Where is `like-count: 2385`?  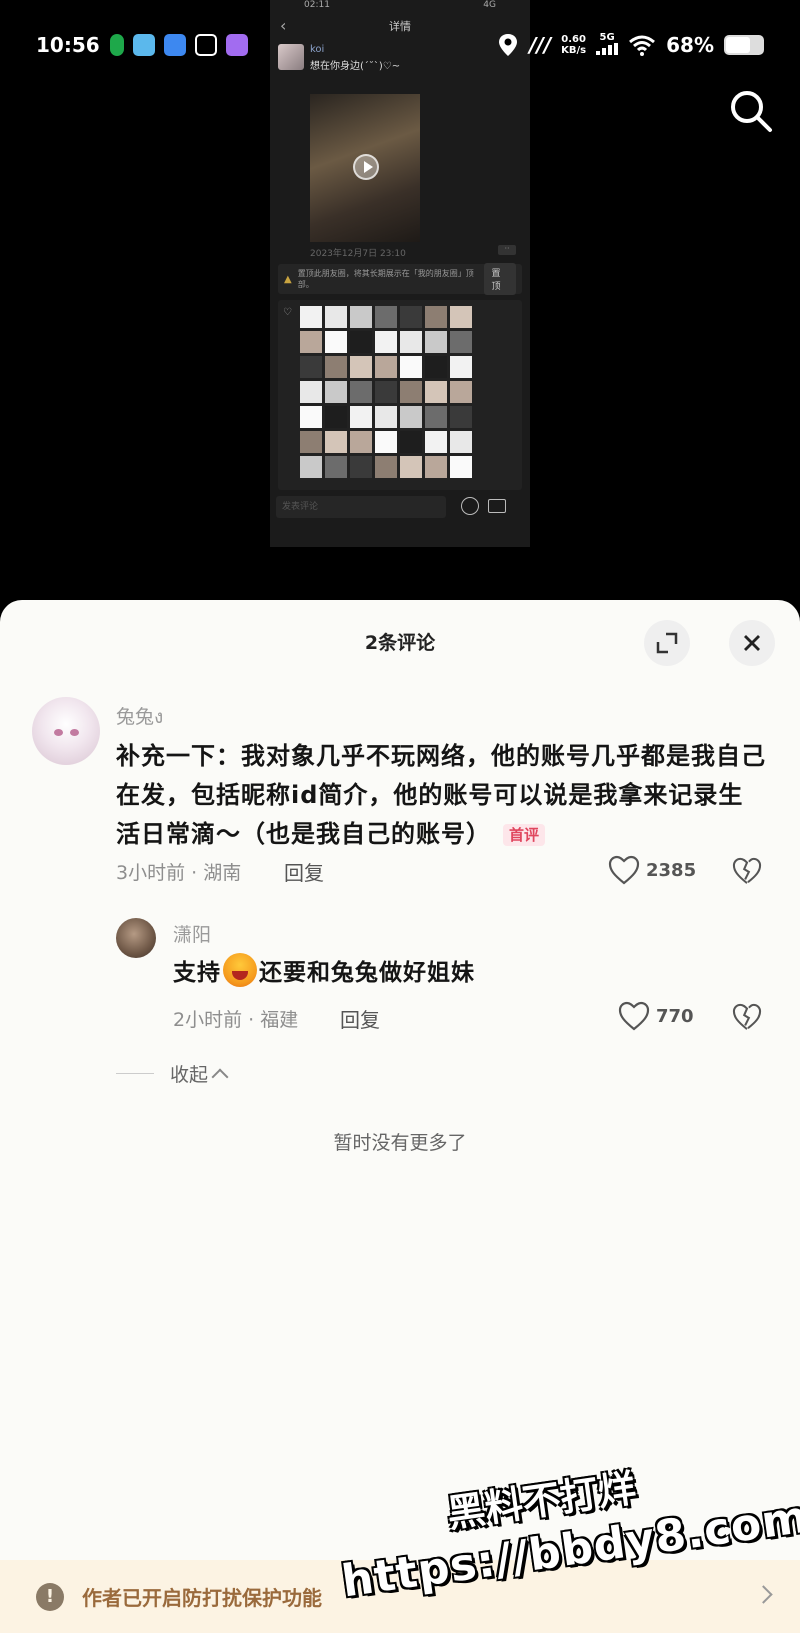 like-count: 2385 is located at coordinates (671, 870).